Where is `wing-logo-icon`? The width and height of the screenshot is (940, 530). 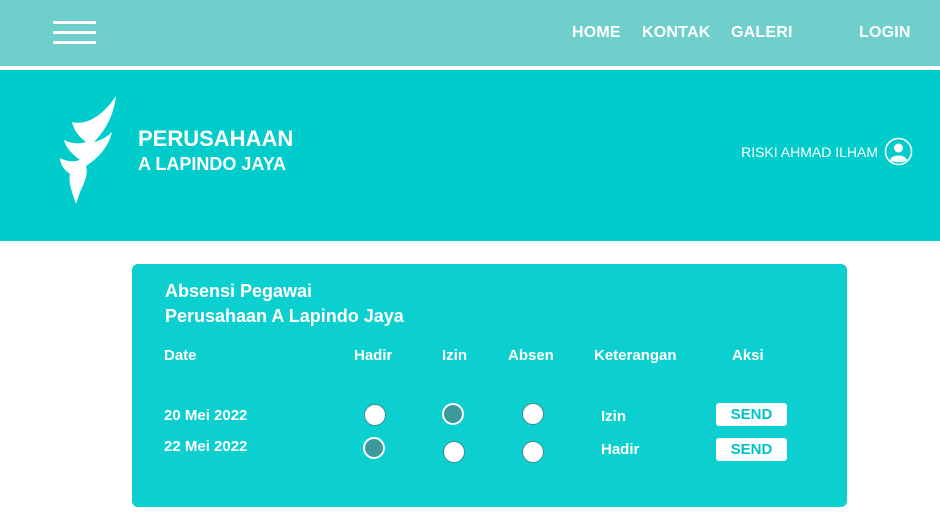
wing-logo-icon is located at coordinates (88, 150).